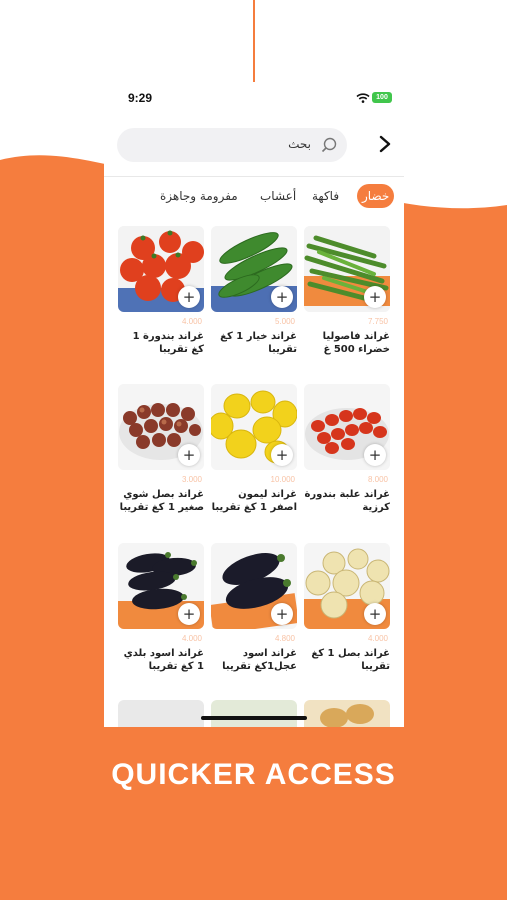 This screenshot has height=900, width=507. What do you see at coordinates (254, 501) in the screenshot?
I see `product-name: غراند ليمون اصفر 1 كغ تقريبا` at bounding box center [254, 501].